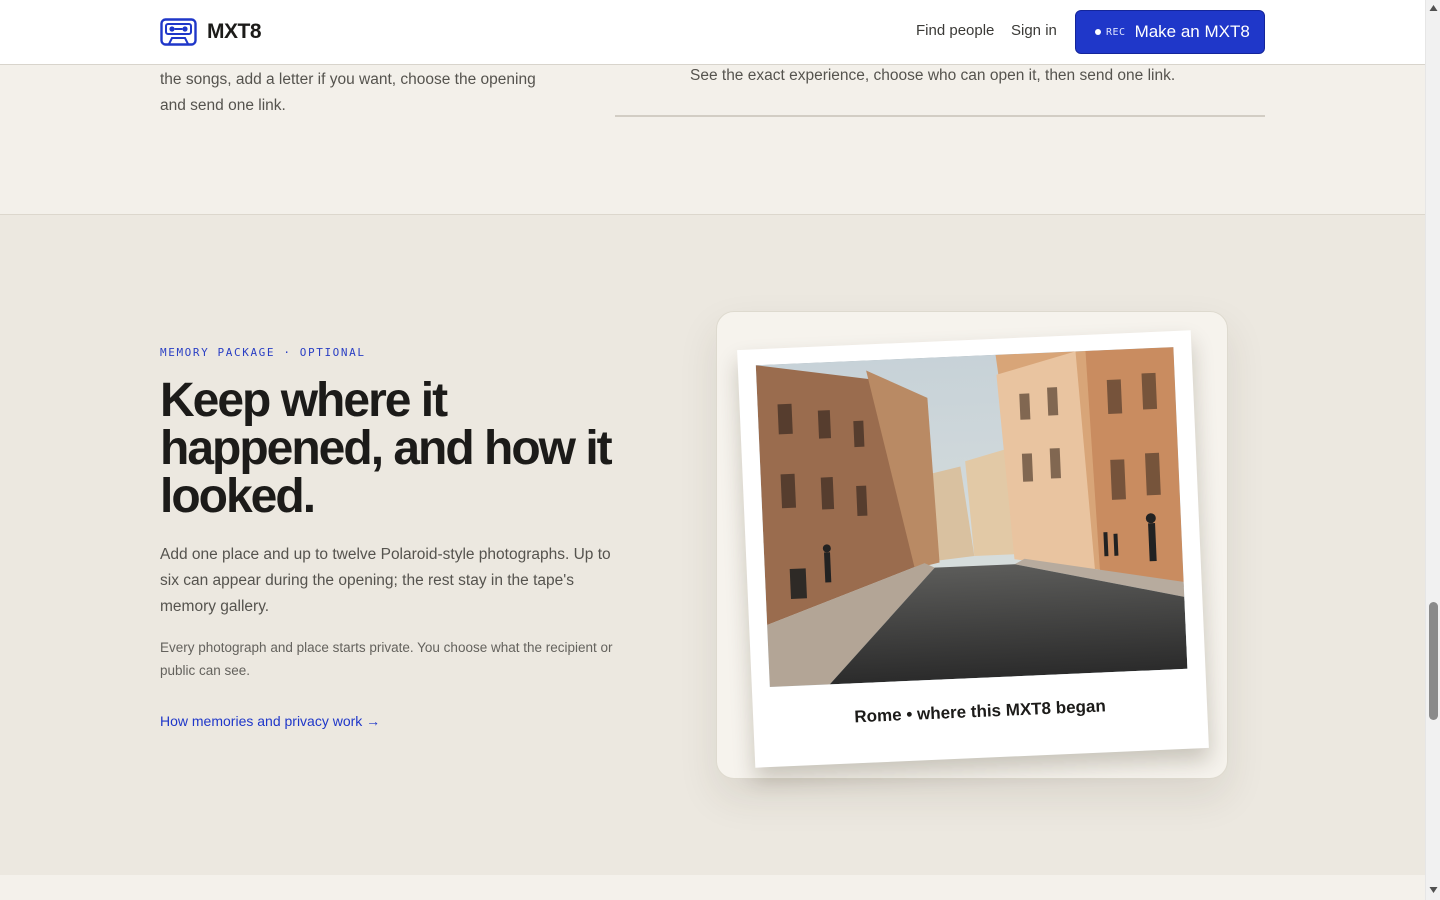  Describe the element at coordinates (712, 887) in the screenshot. I see `next-section-edge` at that location.